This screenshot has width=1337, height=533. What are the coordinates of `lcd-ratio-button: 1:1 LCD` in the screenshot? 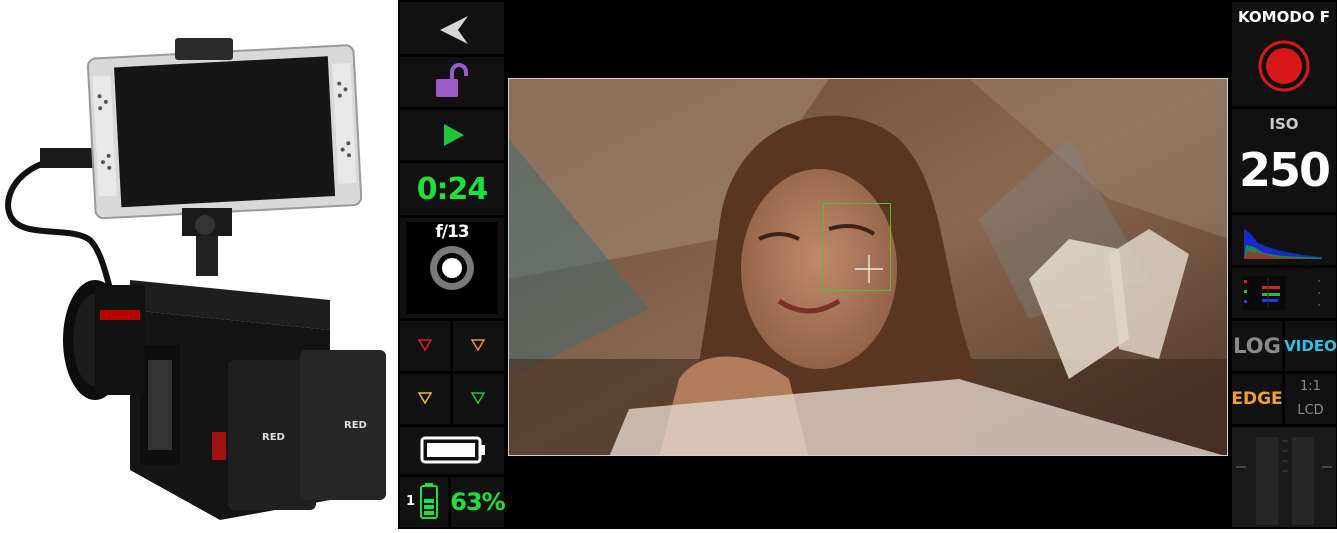 It's located at (1310, 399).